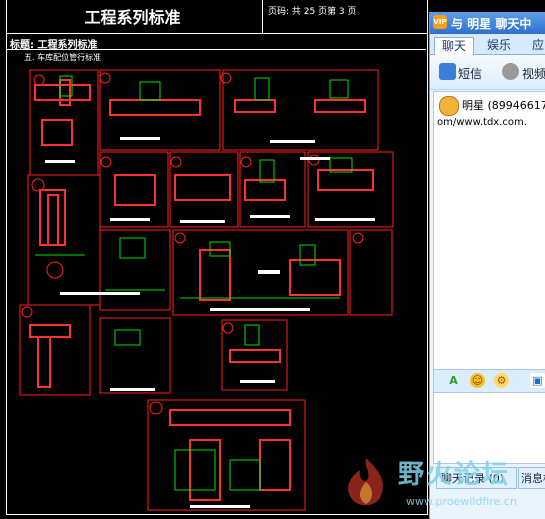  What do you see at coordinates (510, 71) in the screenshot?
I see `video-icon` at bounding box center [510, 71].